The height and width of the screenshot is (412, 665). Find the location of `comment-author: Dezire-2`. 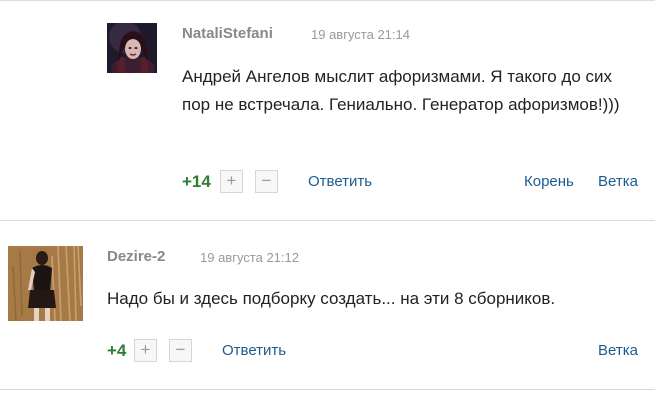

comment-author: Dezire-2 is located at coordinates (136, 256).